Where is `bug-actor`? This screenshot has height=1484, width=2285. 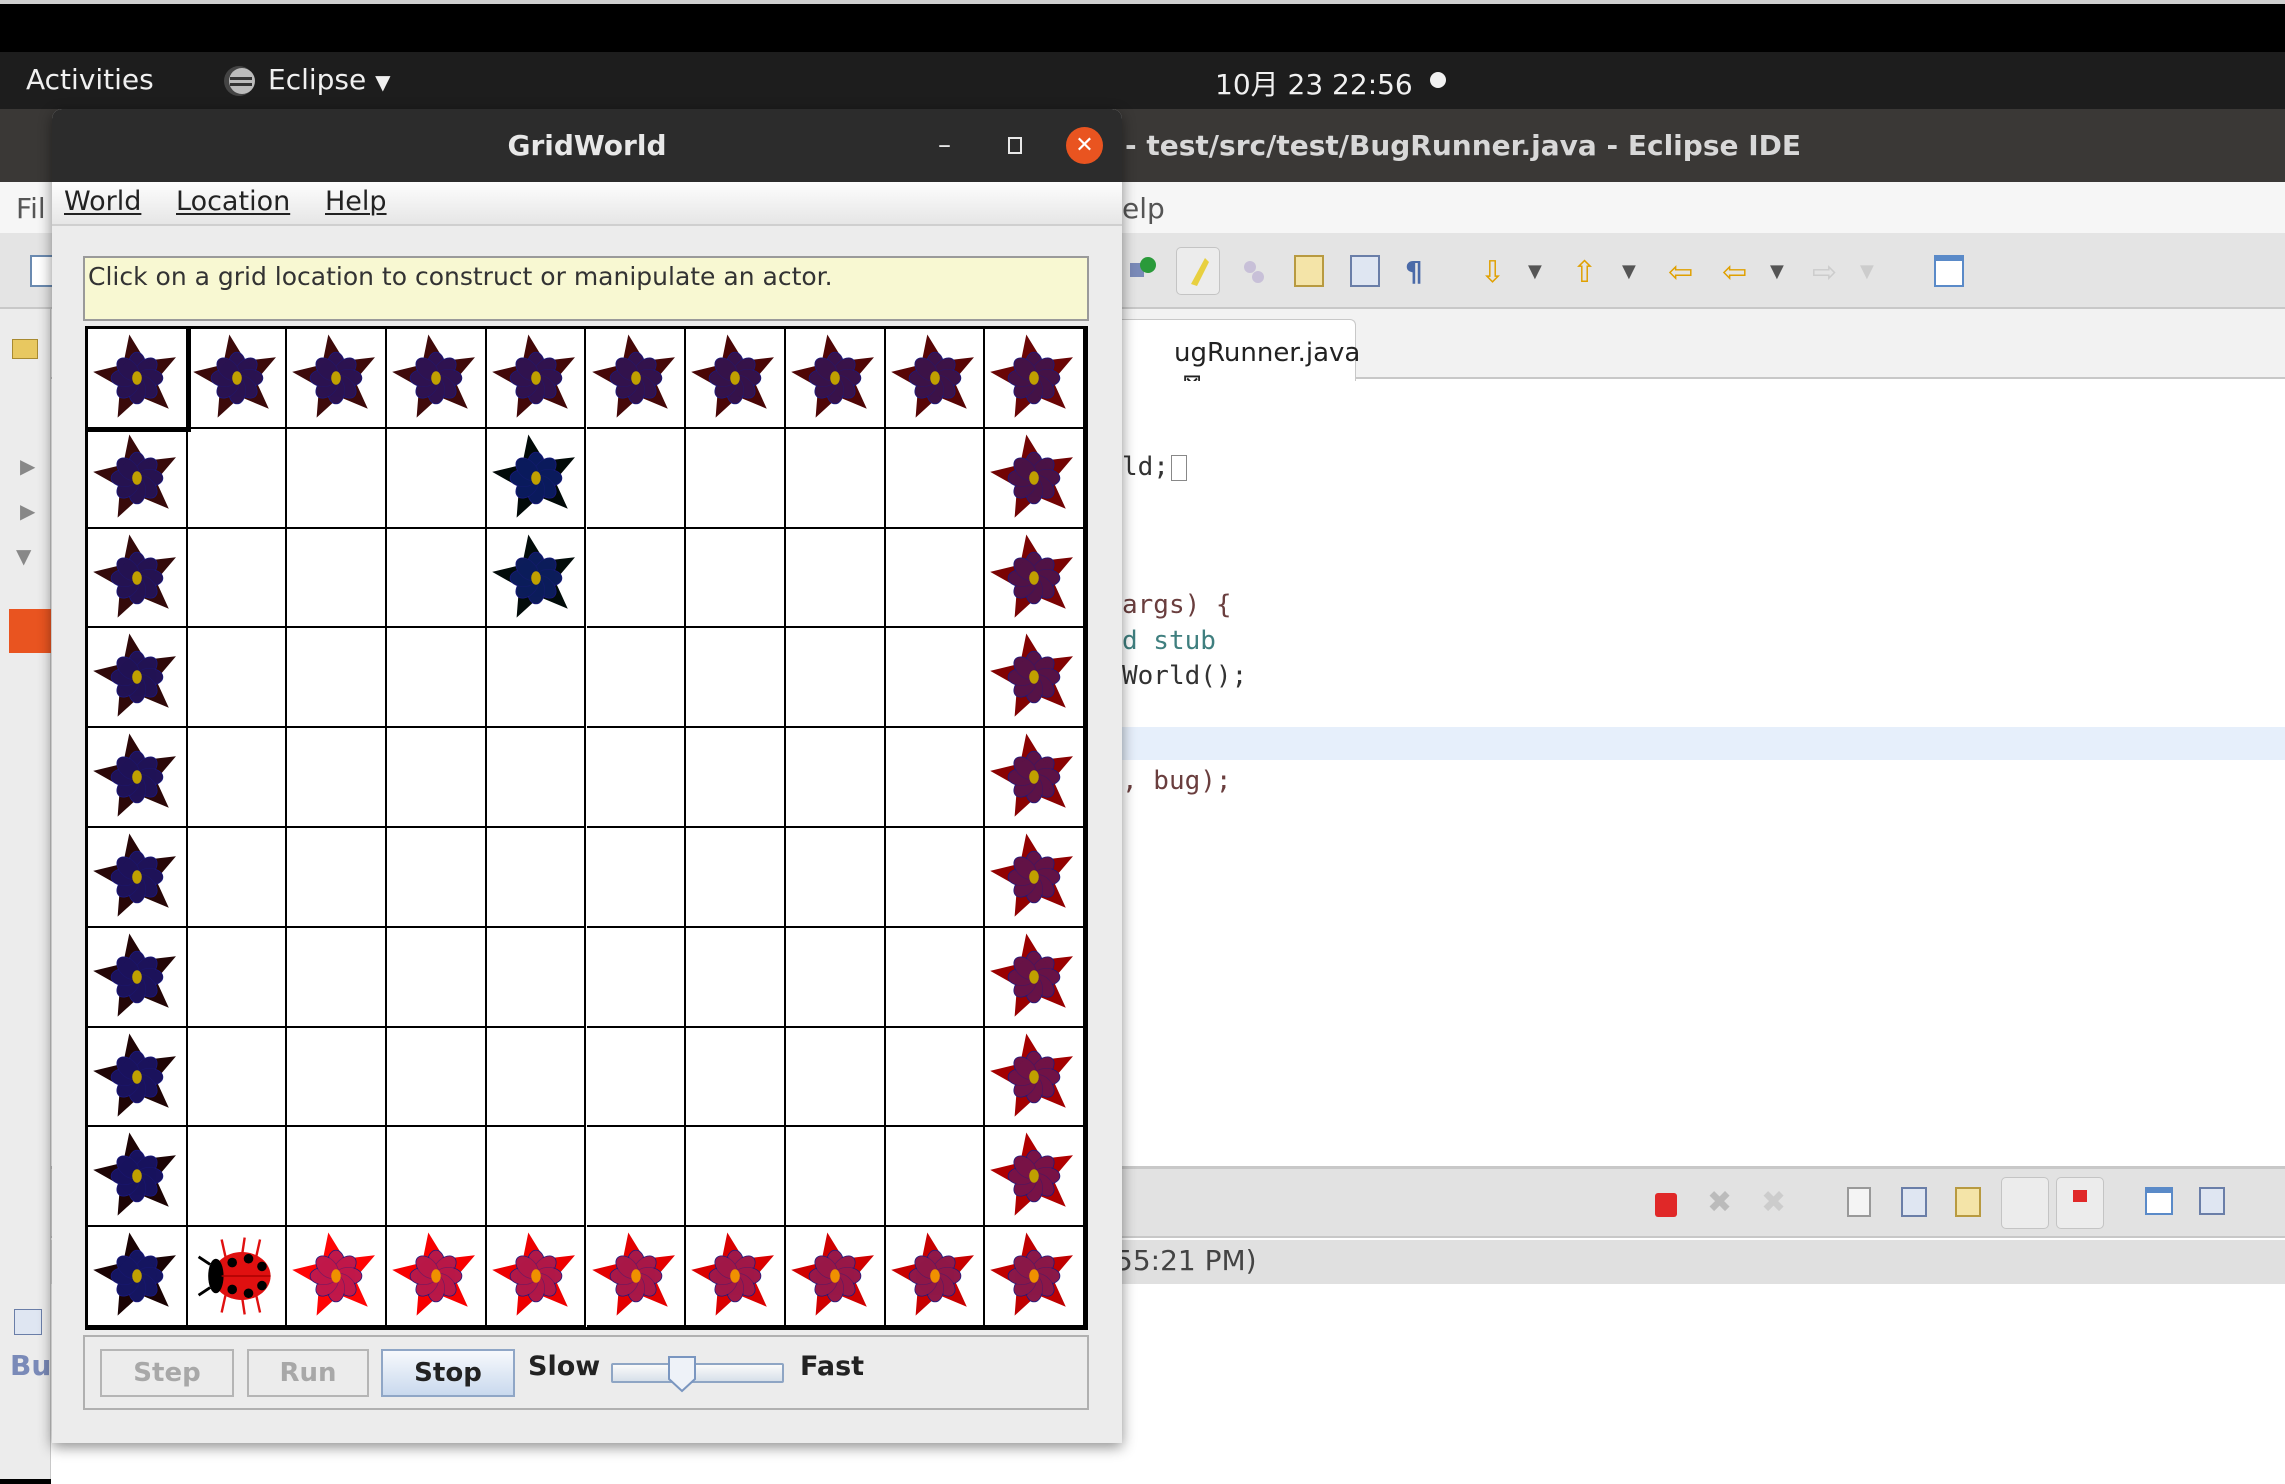 bug-actor is located at coordinates (237, 1276).